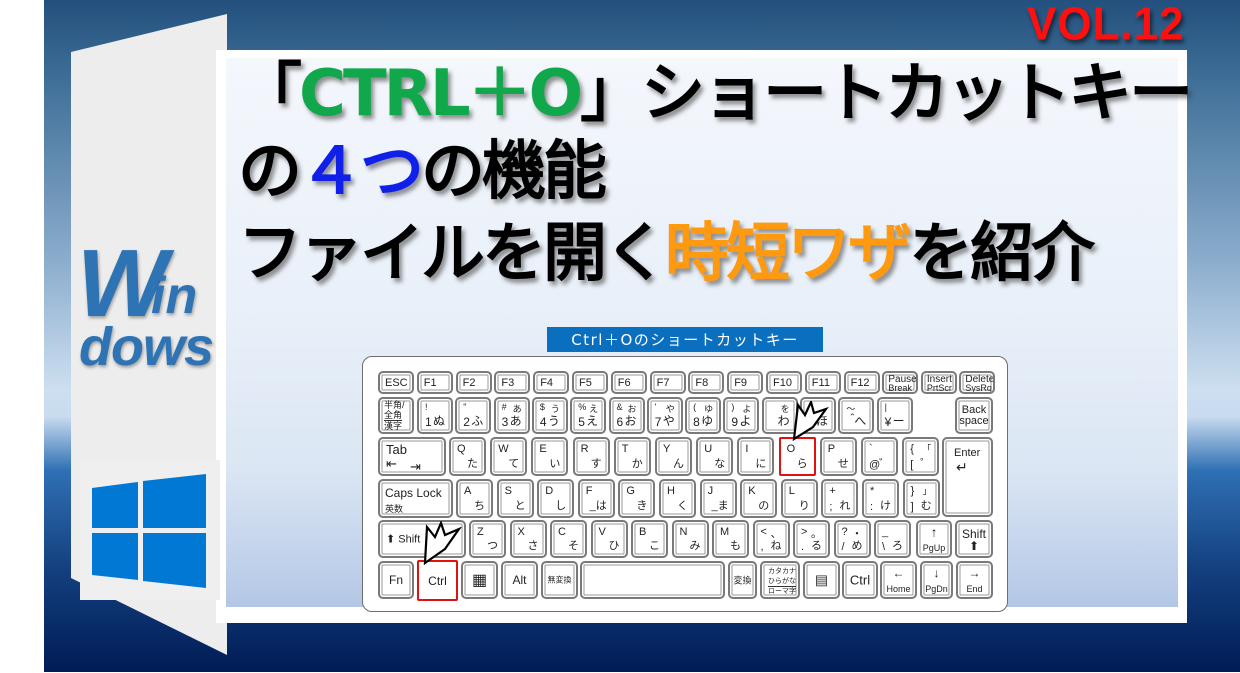 This screenshot has height=673, width=1240. I want to click on key-f5: F5, so click(590, 382).